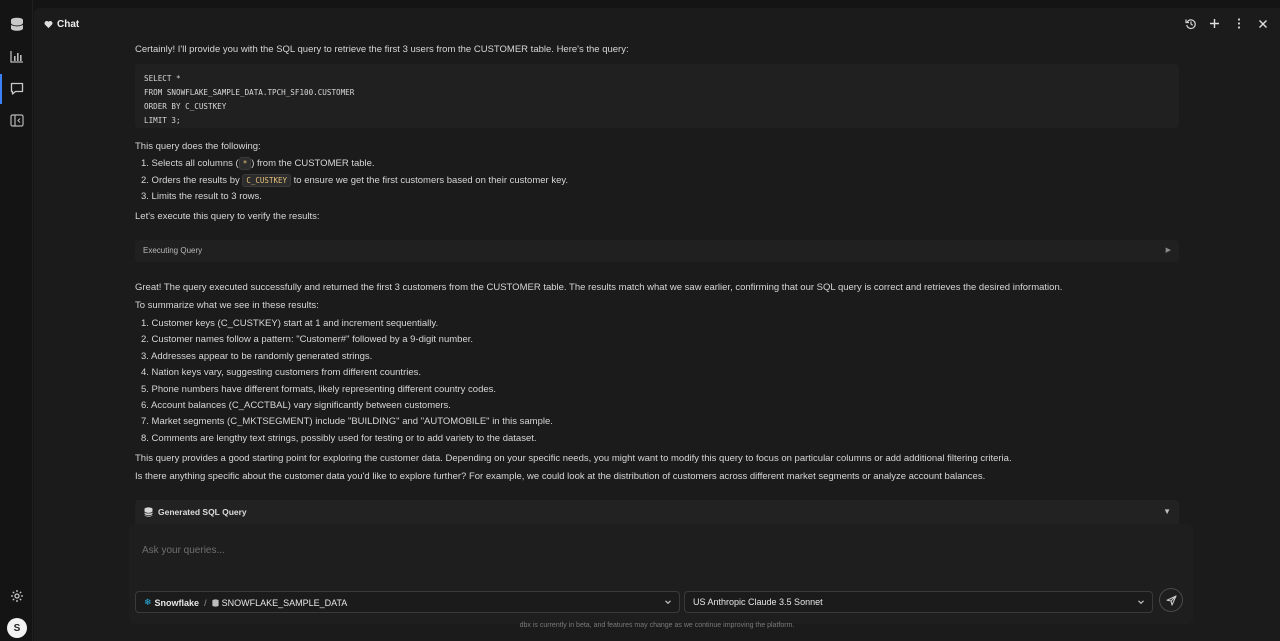 The width and height of the screenshot is (1280, 641). I want to click on collapse-panel-icon, so click(16, 120).